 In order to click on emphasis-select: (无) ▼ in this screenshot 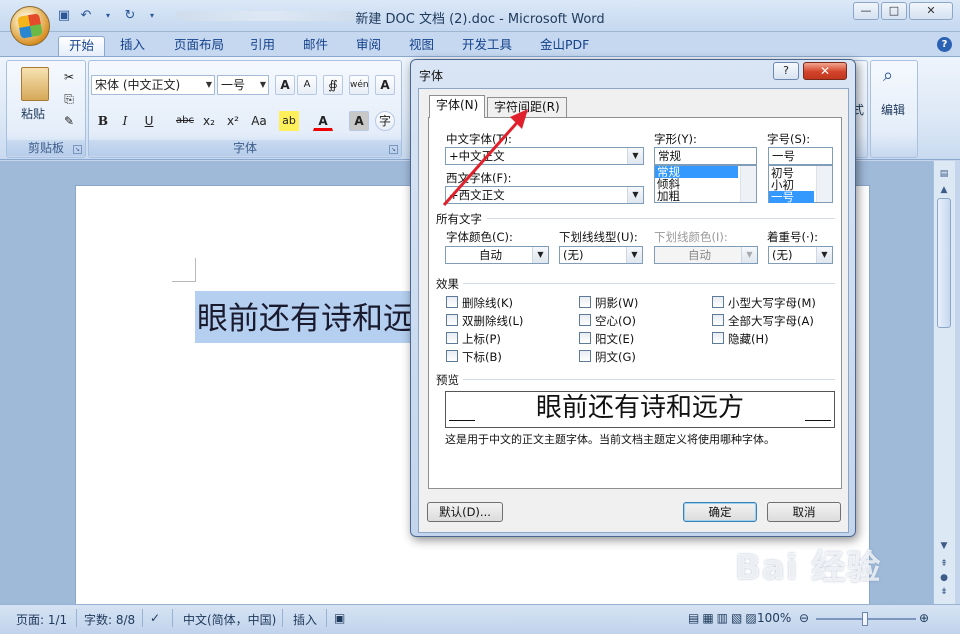, I will do `click(800, 255)`.